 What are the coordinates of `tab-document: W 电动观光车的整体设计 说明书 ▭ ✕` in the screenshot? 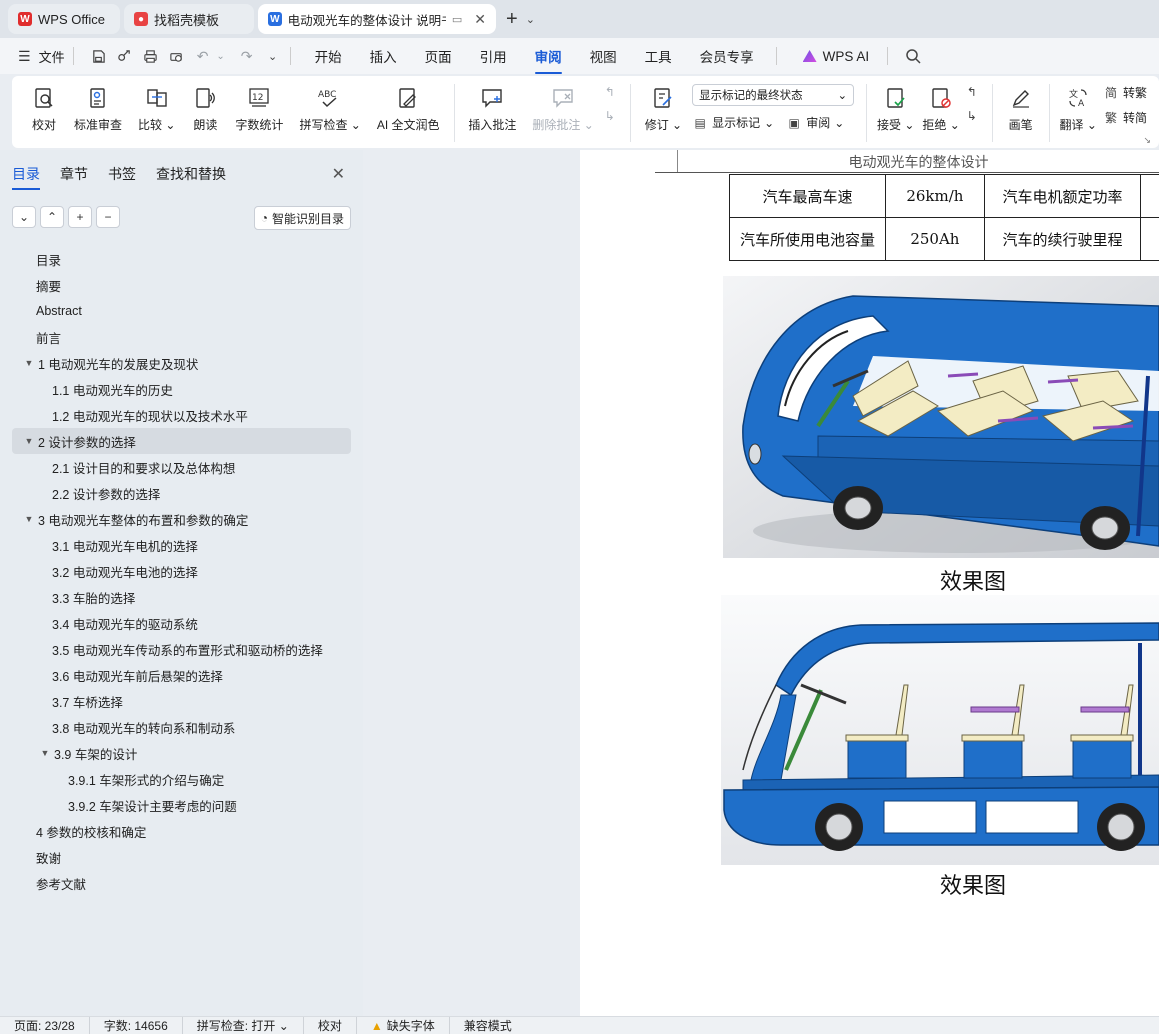 It's located at (377, 19).